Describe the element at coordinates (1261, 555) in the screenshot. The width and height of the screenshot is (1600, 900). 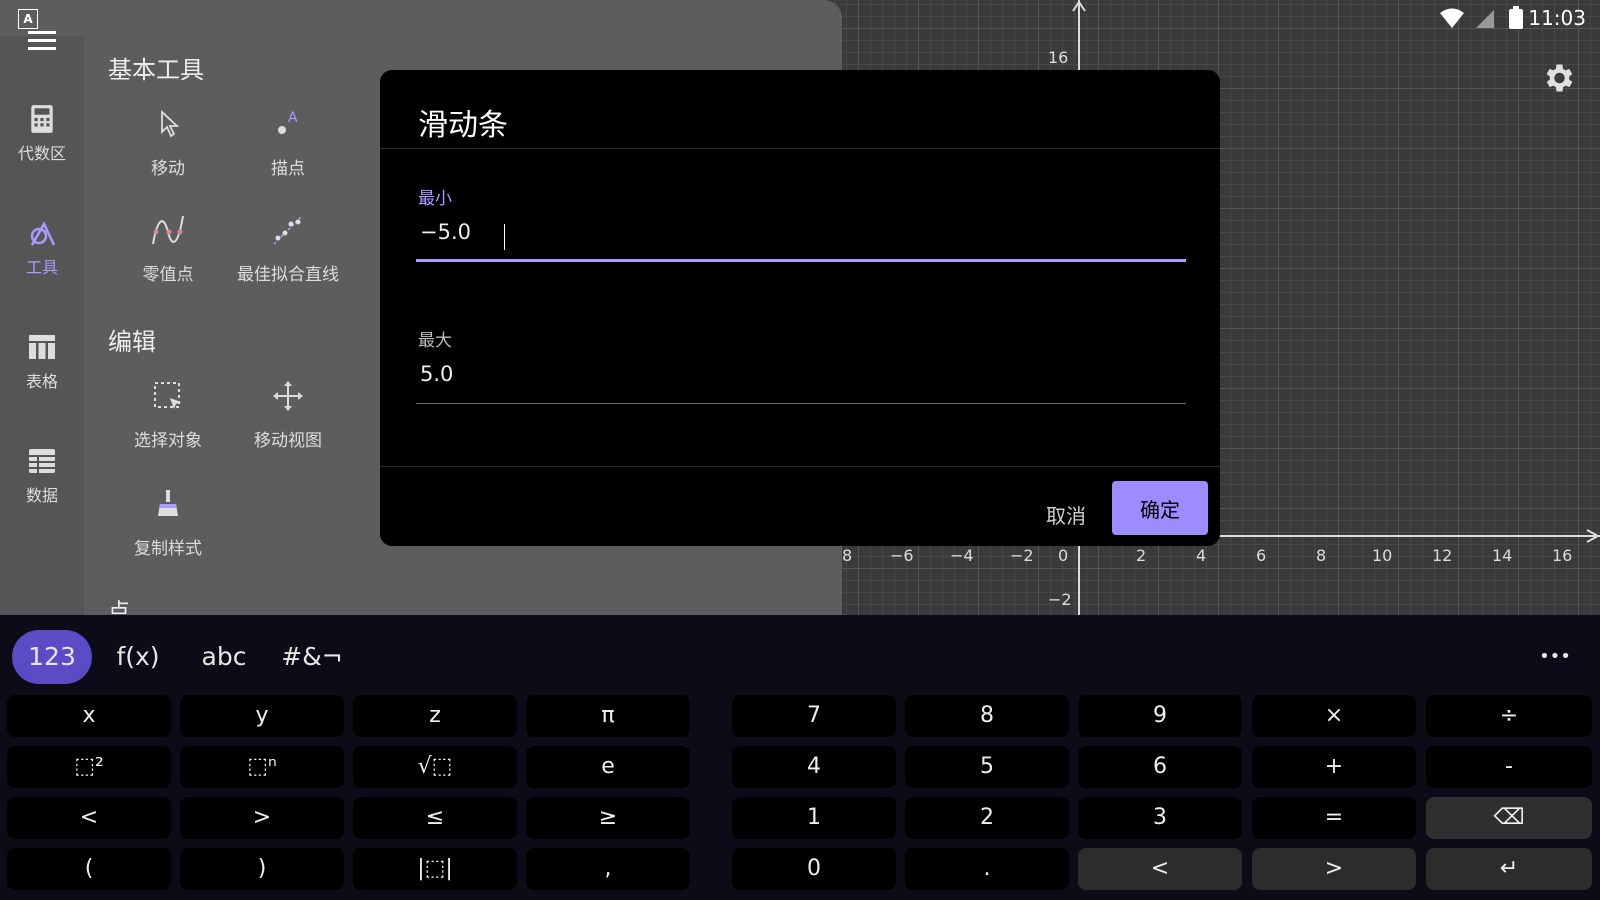
I see `x-tick-label: 6` at that location.